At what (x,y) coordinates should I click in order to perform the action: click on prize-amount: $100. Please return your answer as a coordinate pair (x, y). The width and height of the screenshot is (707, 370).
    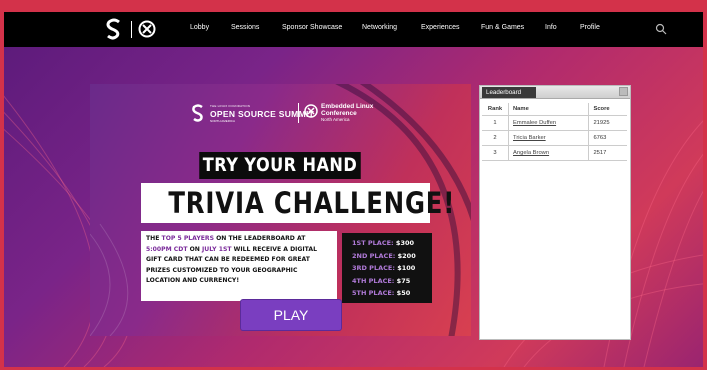
    Looking at the image, I should click on (406, 268).